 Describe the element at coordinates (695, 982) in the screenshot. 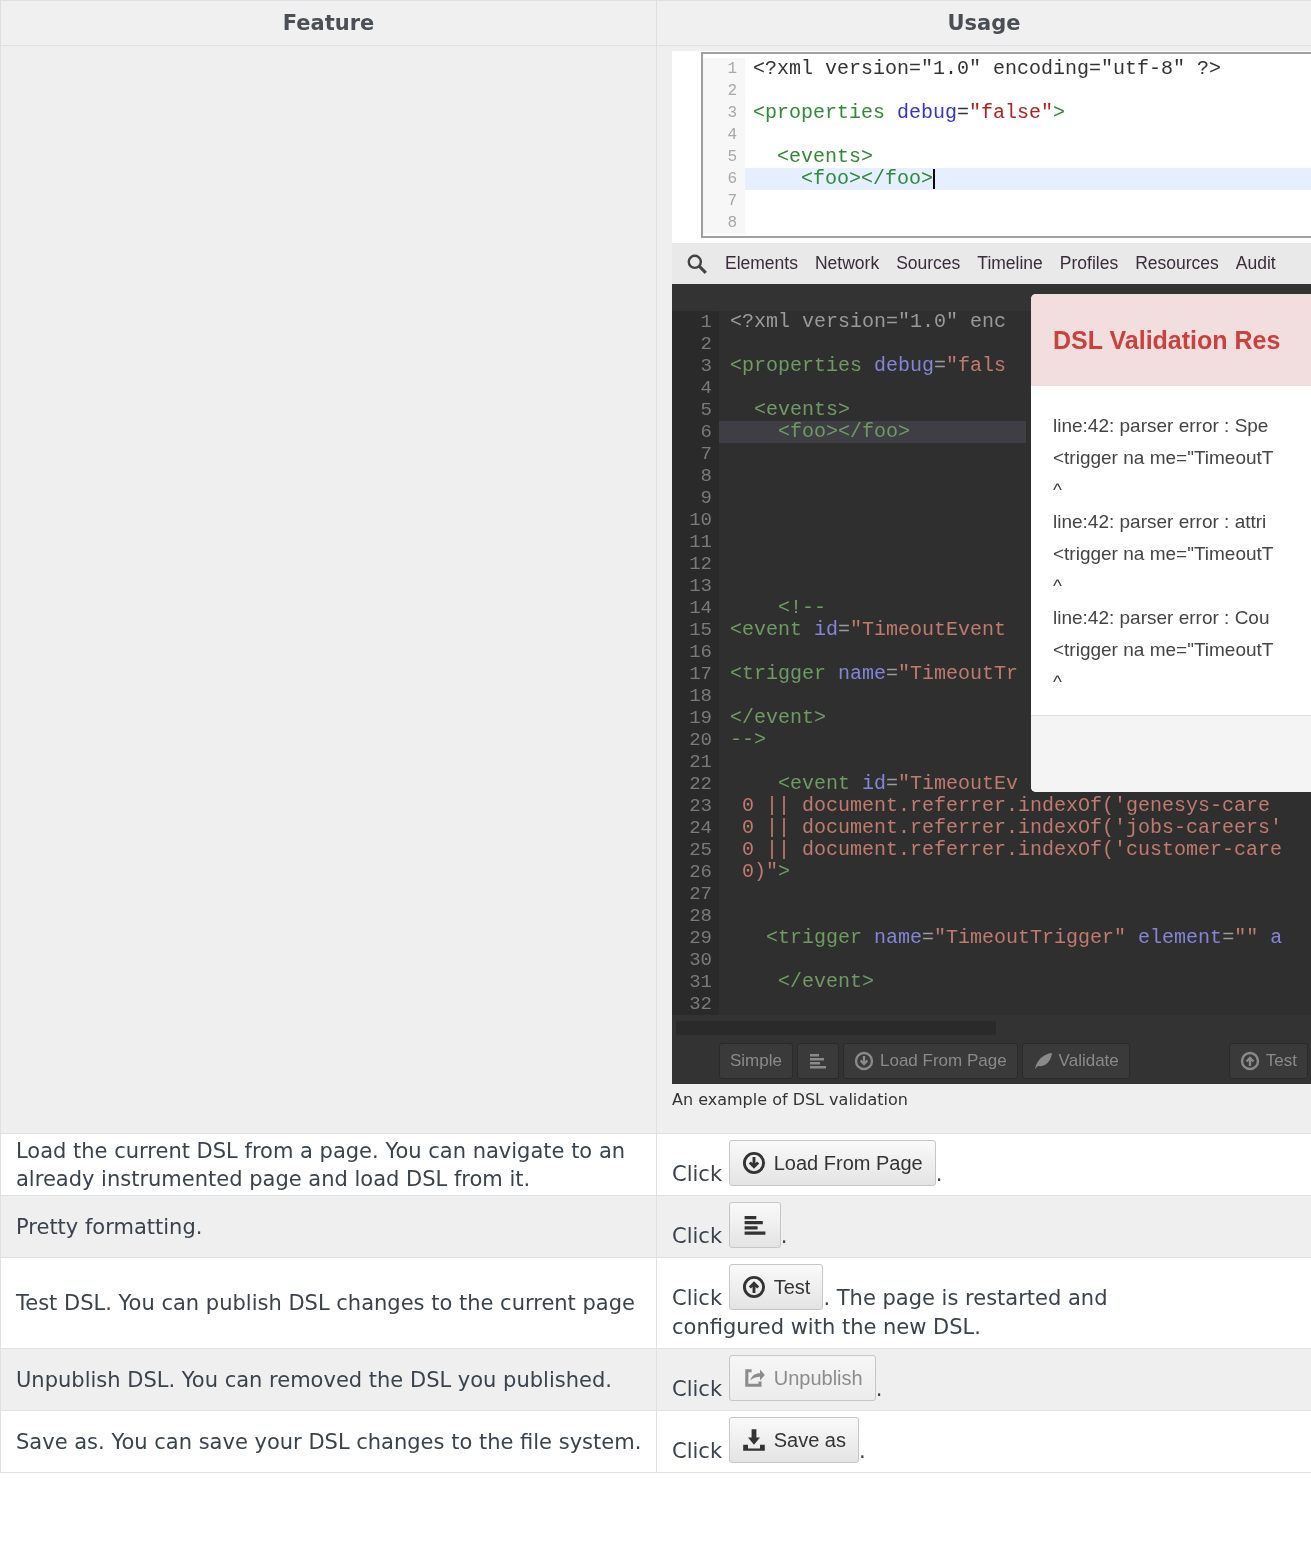

I see `line-number: 31` at that location.